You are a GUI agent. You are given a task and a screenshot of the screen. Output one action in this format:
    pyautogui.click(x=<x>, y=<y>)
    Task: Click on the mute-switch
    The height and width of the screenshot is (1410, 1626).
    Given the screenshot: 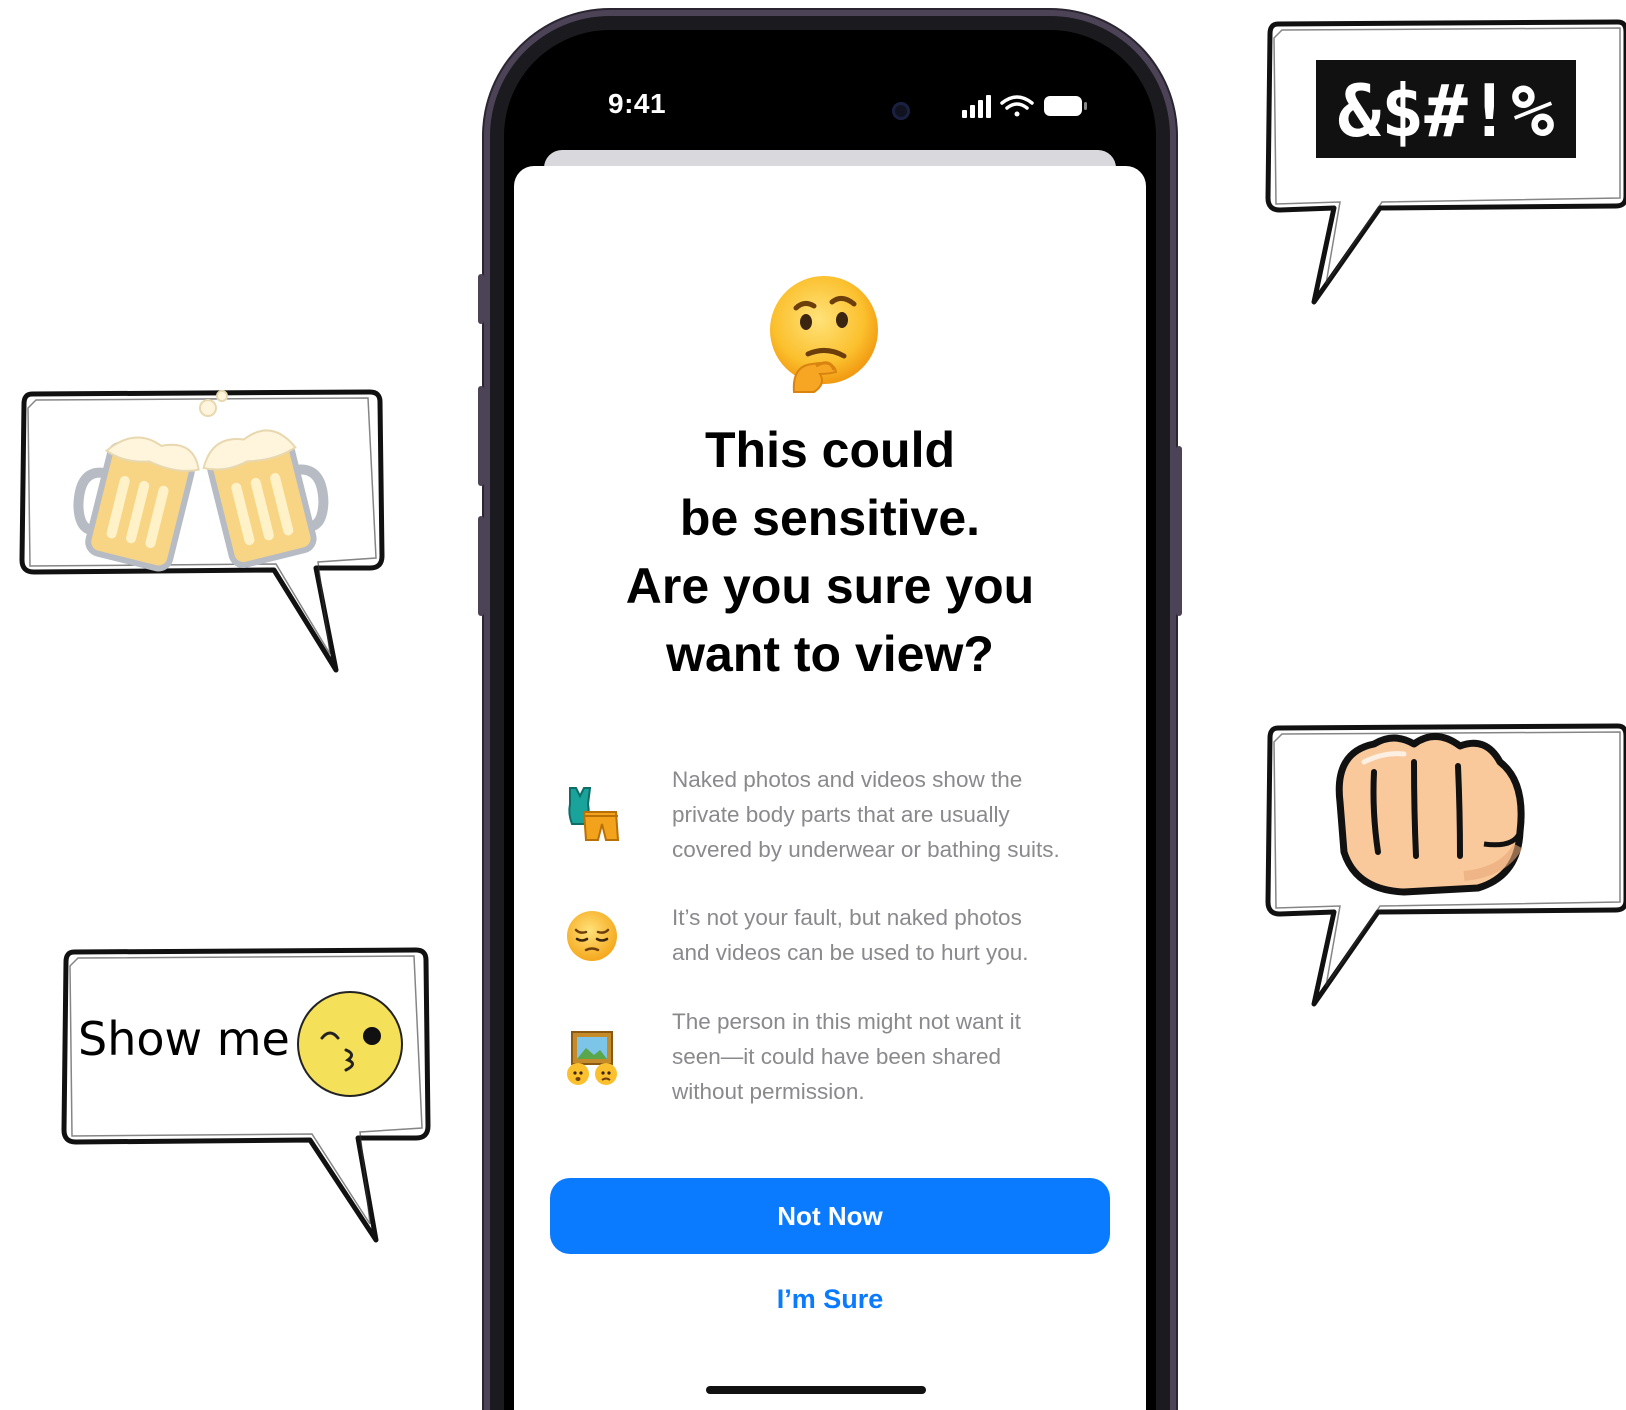 What is the action you would take?
    pyautogui.click(x=481, y=299)
    